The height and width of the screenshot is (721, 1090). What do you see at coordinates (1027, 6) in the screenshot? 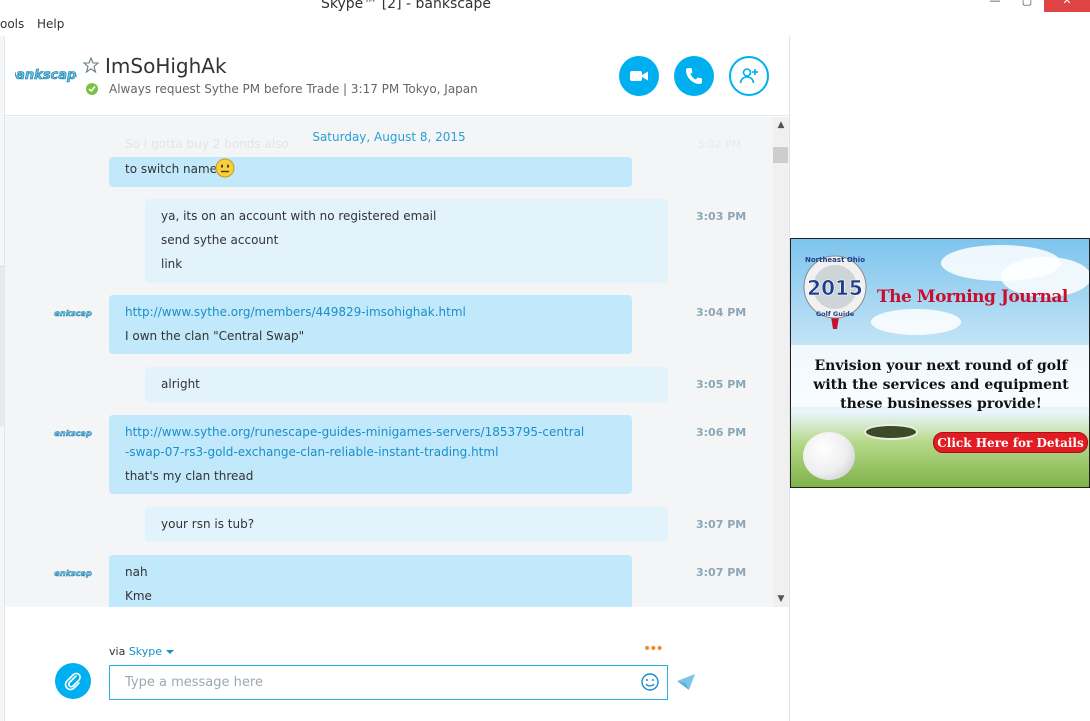
I see `maximize-button: ▢` at bounding box center [1027, 6].